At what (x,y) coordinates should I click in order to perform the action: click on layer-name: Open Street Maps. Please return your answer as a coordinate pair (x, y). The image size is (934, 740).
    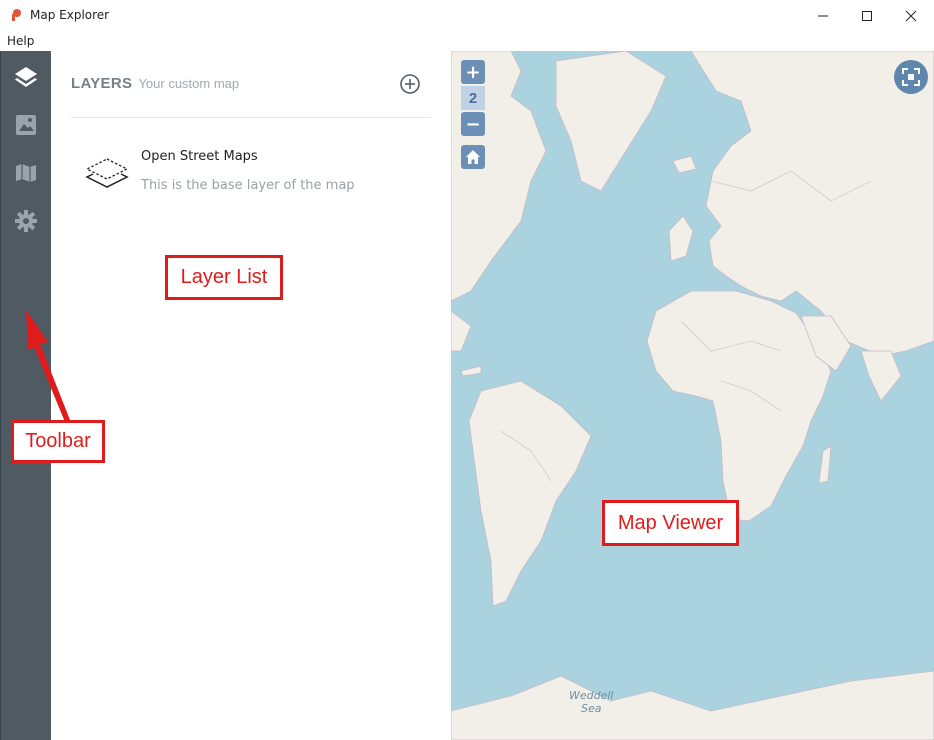
    Looking at the image, I should click on (199, 156).